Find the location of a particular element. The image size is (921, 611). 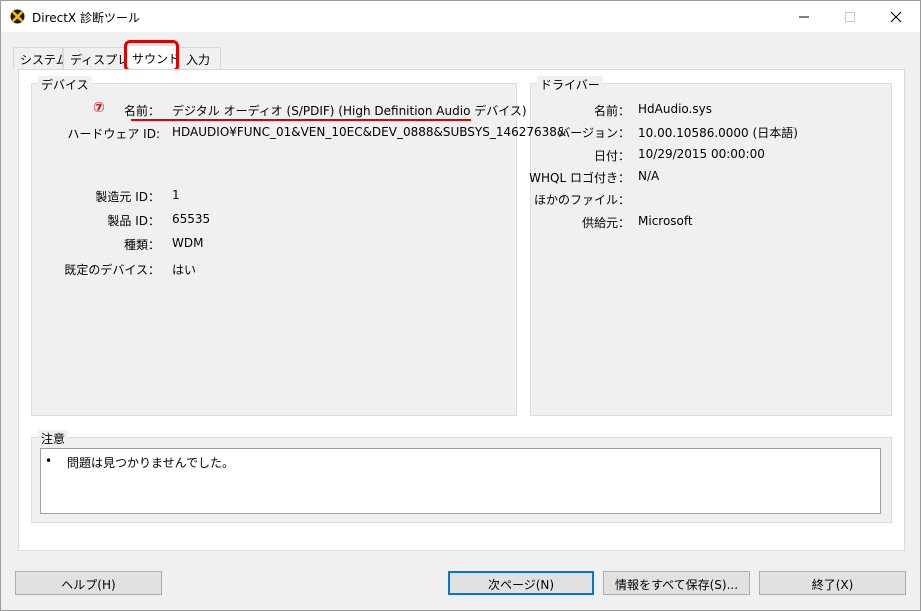

manufacturer-id-value: 1 is located at coordinates (176, 195).